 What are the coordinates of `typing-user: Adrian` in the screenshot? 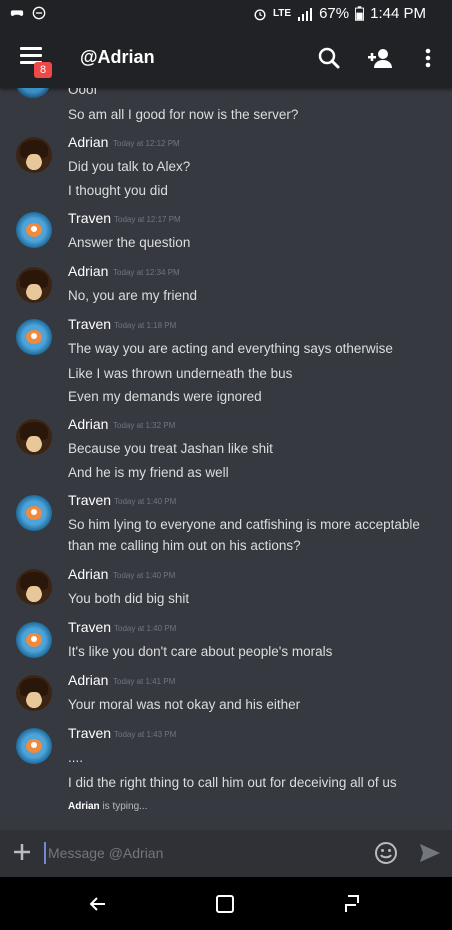 It's located at (84, 806).